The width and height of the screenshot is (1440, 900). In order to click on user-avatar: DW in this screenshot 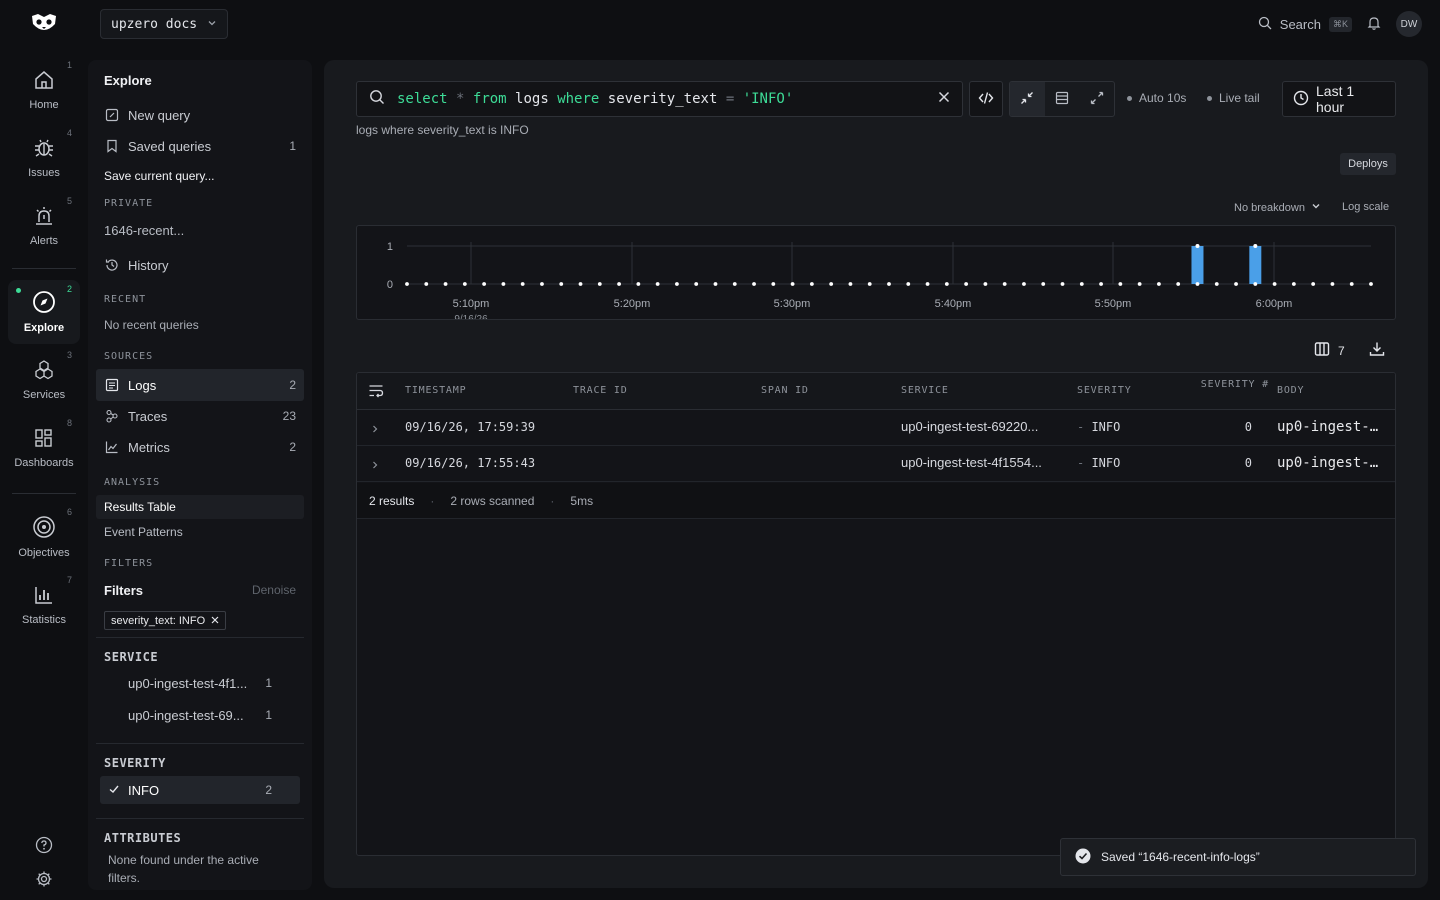, I will do `click(1409, 24)`.